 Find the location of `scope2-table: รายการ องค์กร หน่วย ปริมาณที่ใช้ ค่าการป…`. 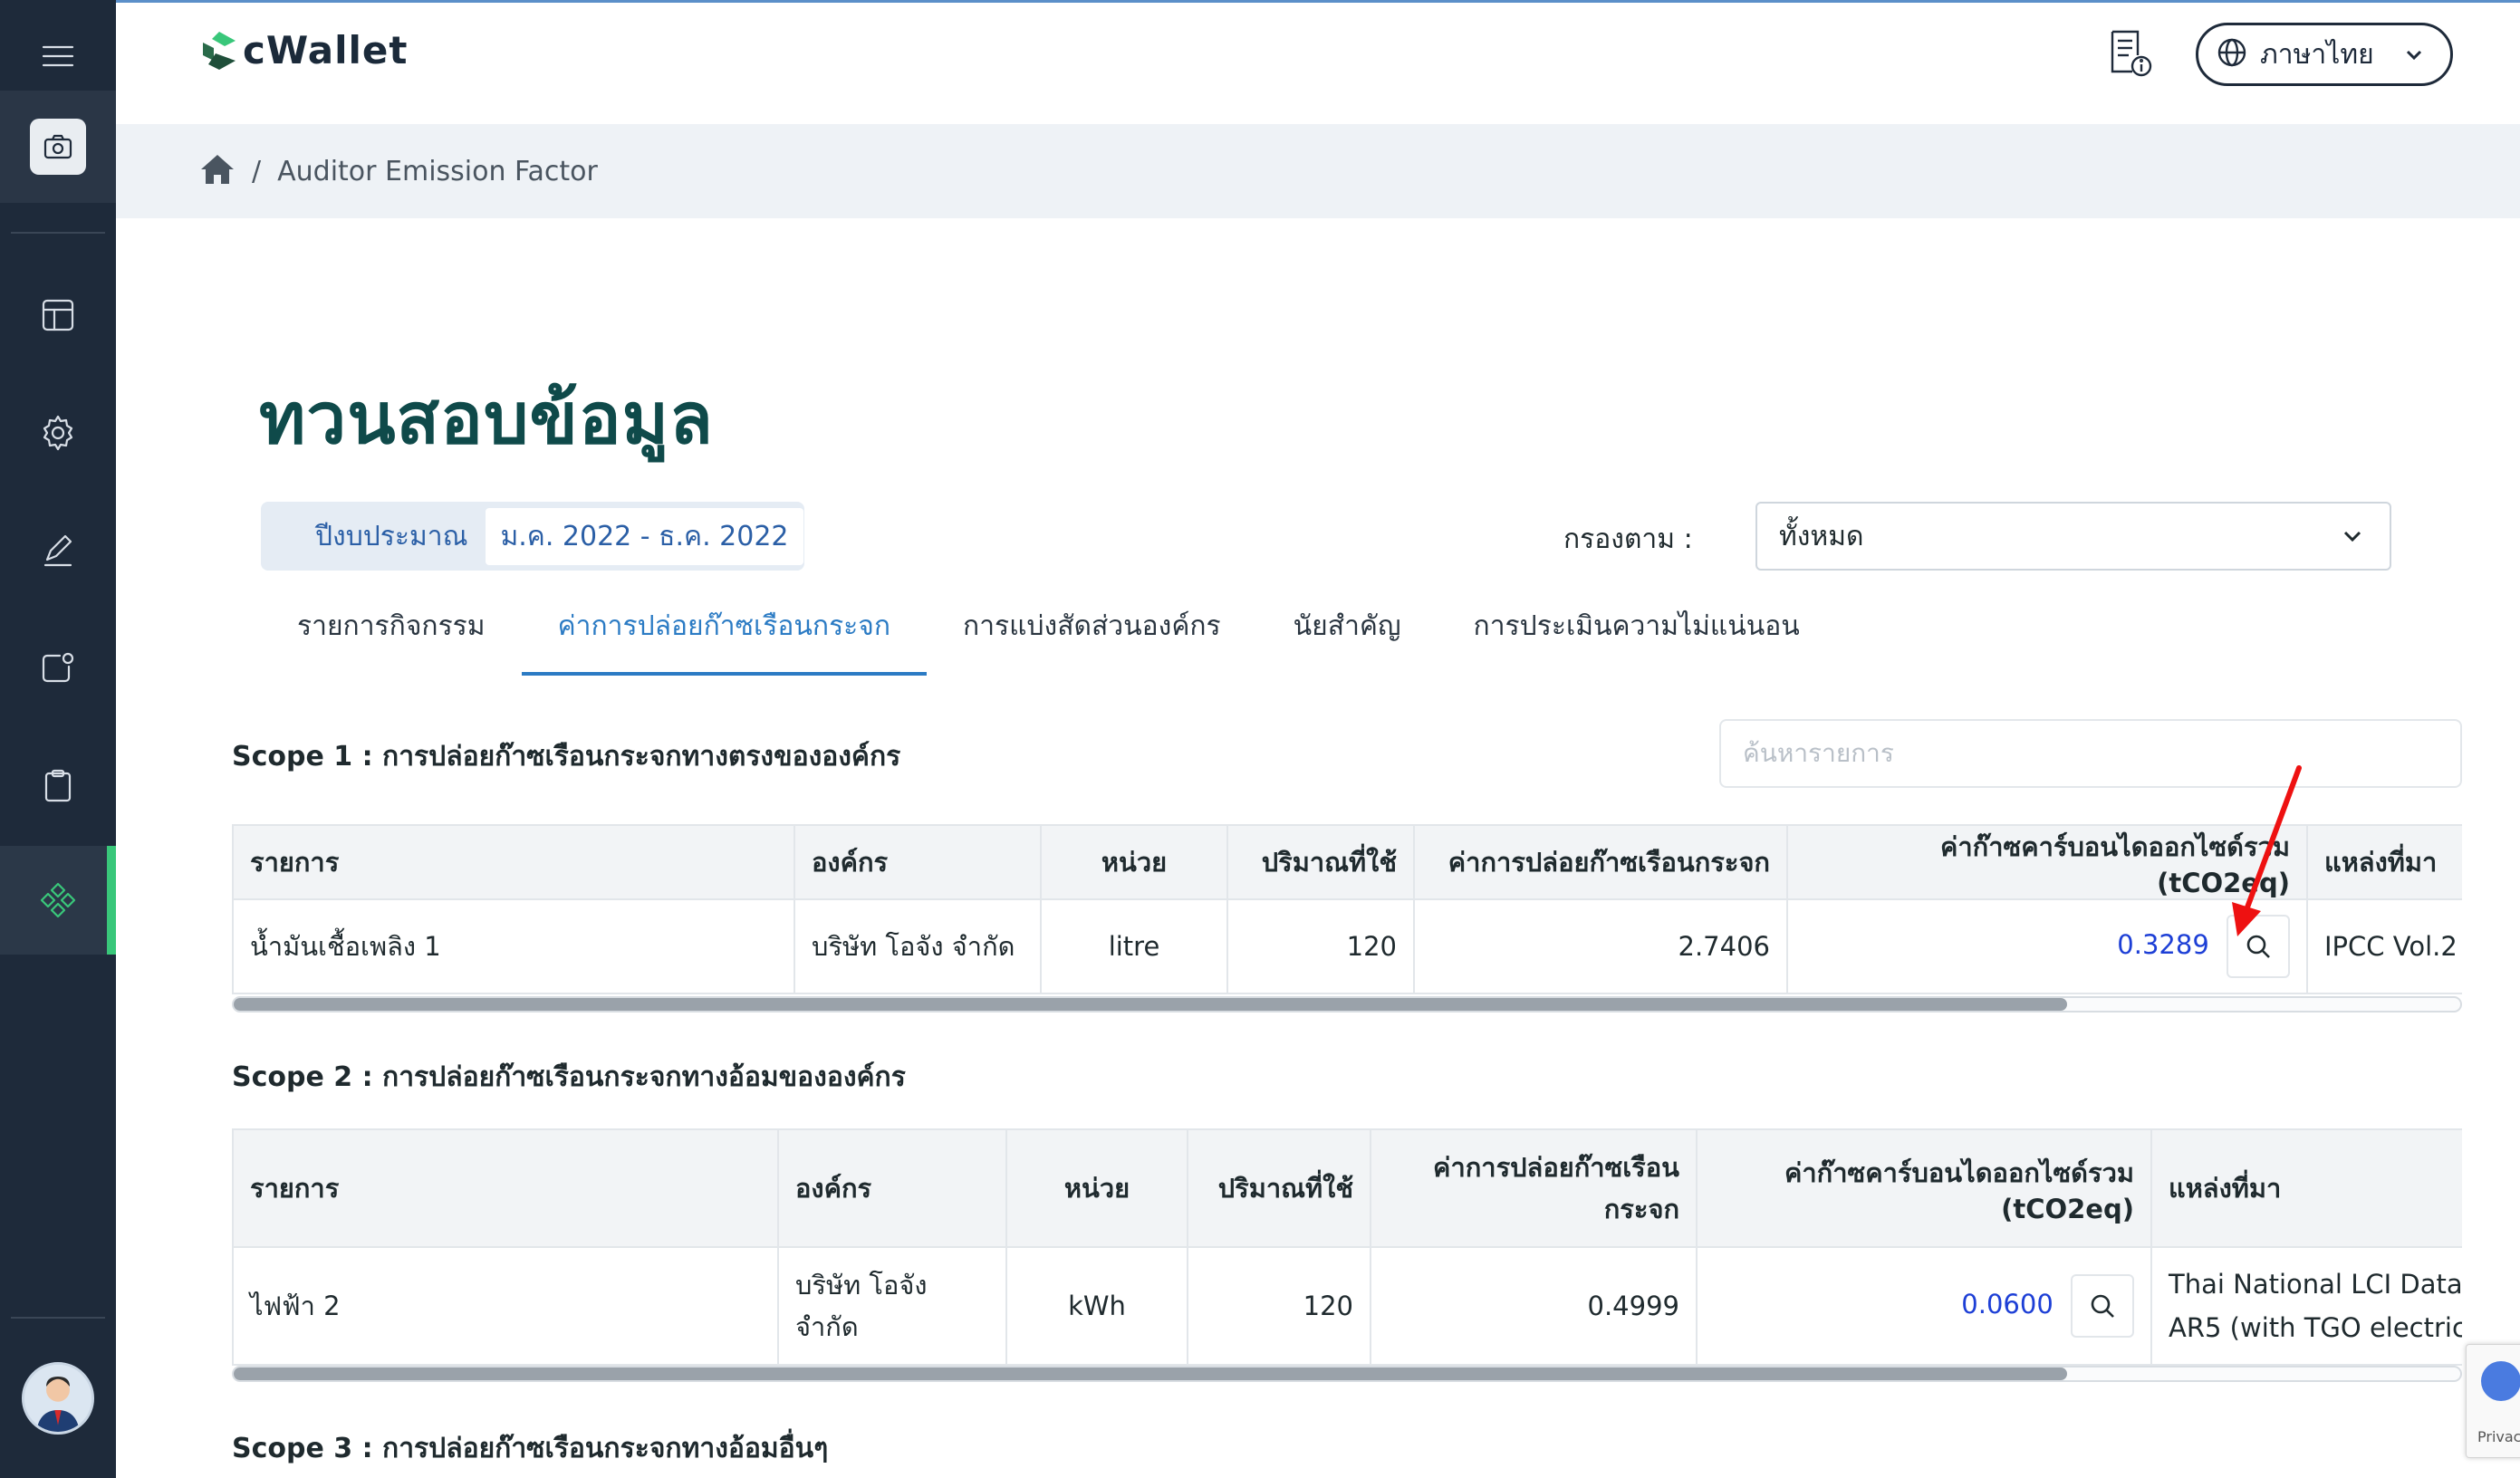

scope2-table: รายการ องค์กร หน่วย ปริมาณที่ใช้ ค่าการป… is located at coordinates (1347, 1247).